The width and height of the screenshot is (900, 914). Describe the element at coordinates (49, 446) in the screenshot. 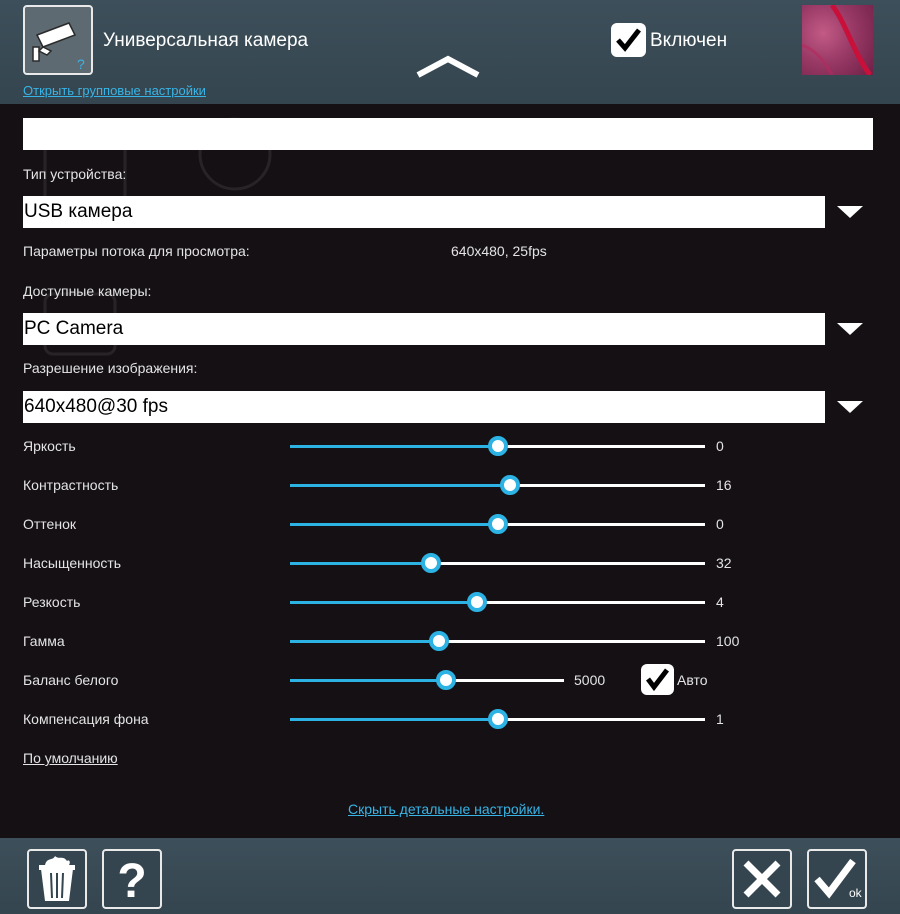

I see `slider-label: Яркость` at that location.